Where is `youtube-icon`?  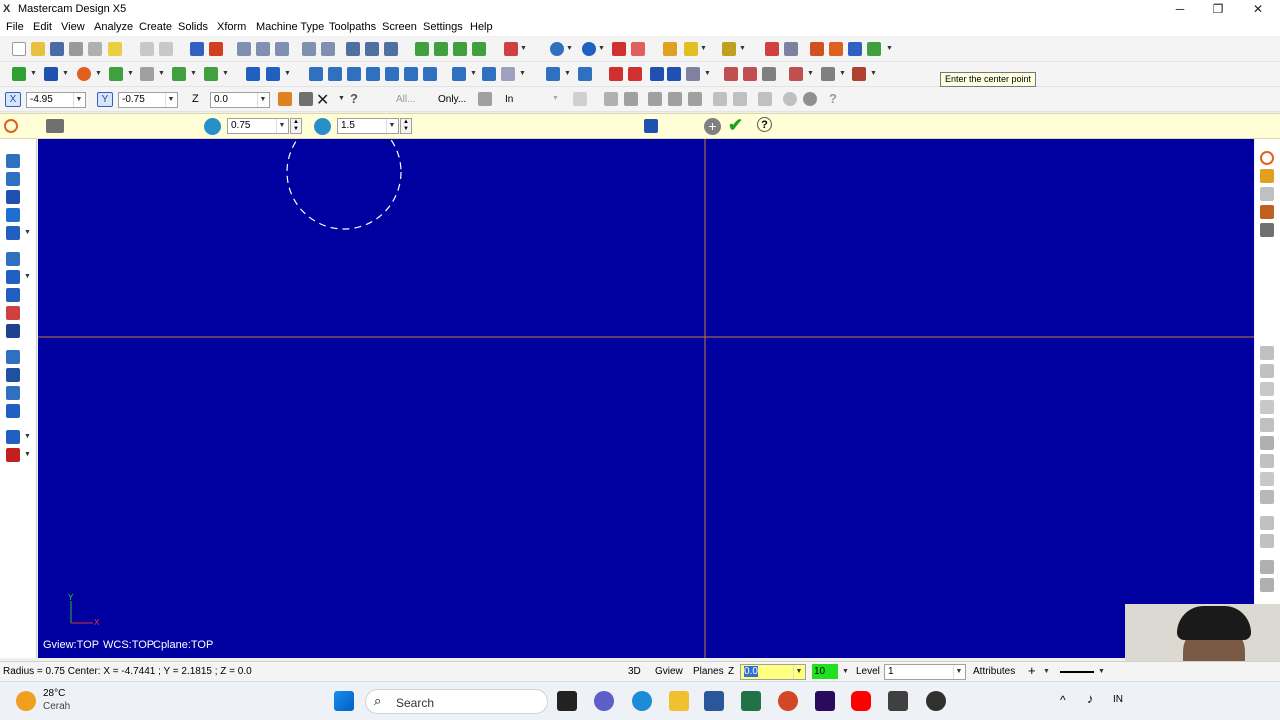 youtube-icon is located at coordinates (861, 701).